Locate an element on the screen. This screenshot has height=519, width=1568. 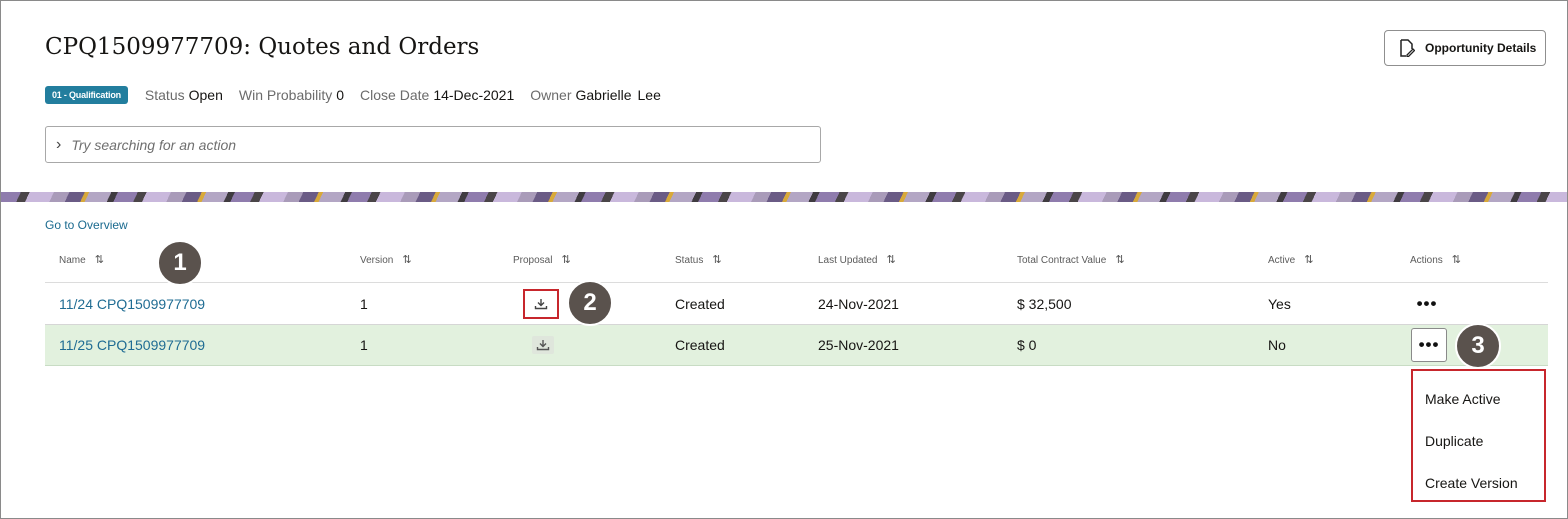
status-value: Open is located at coordinates (205, 95).